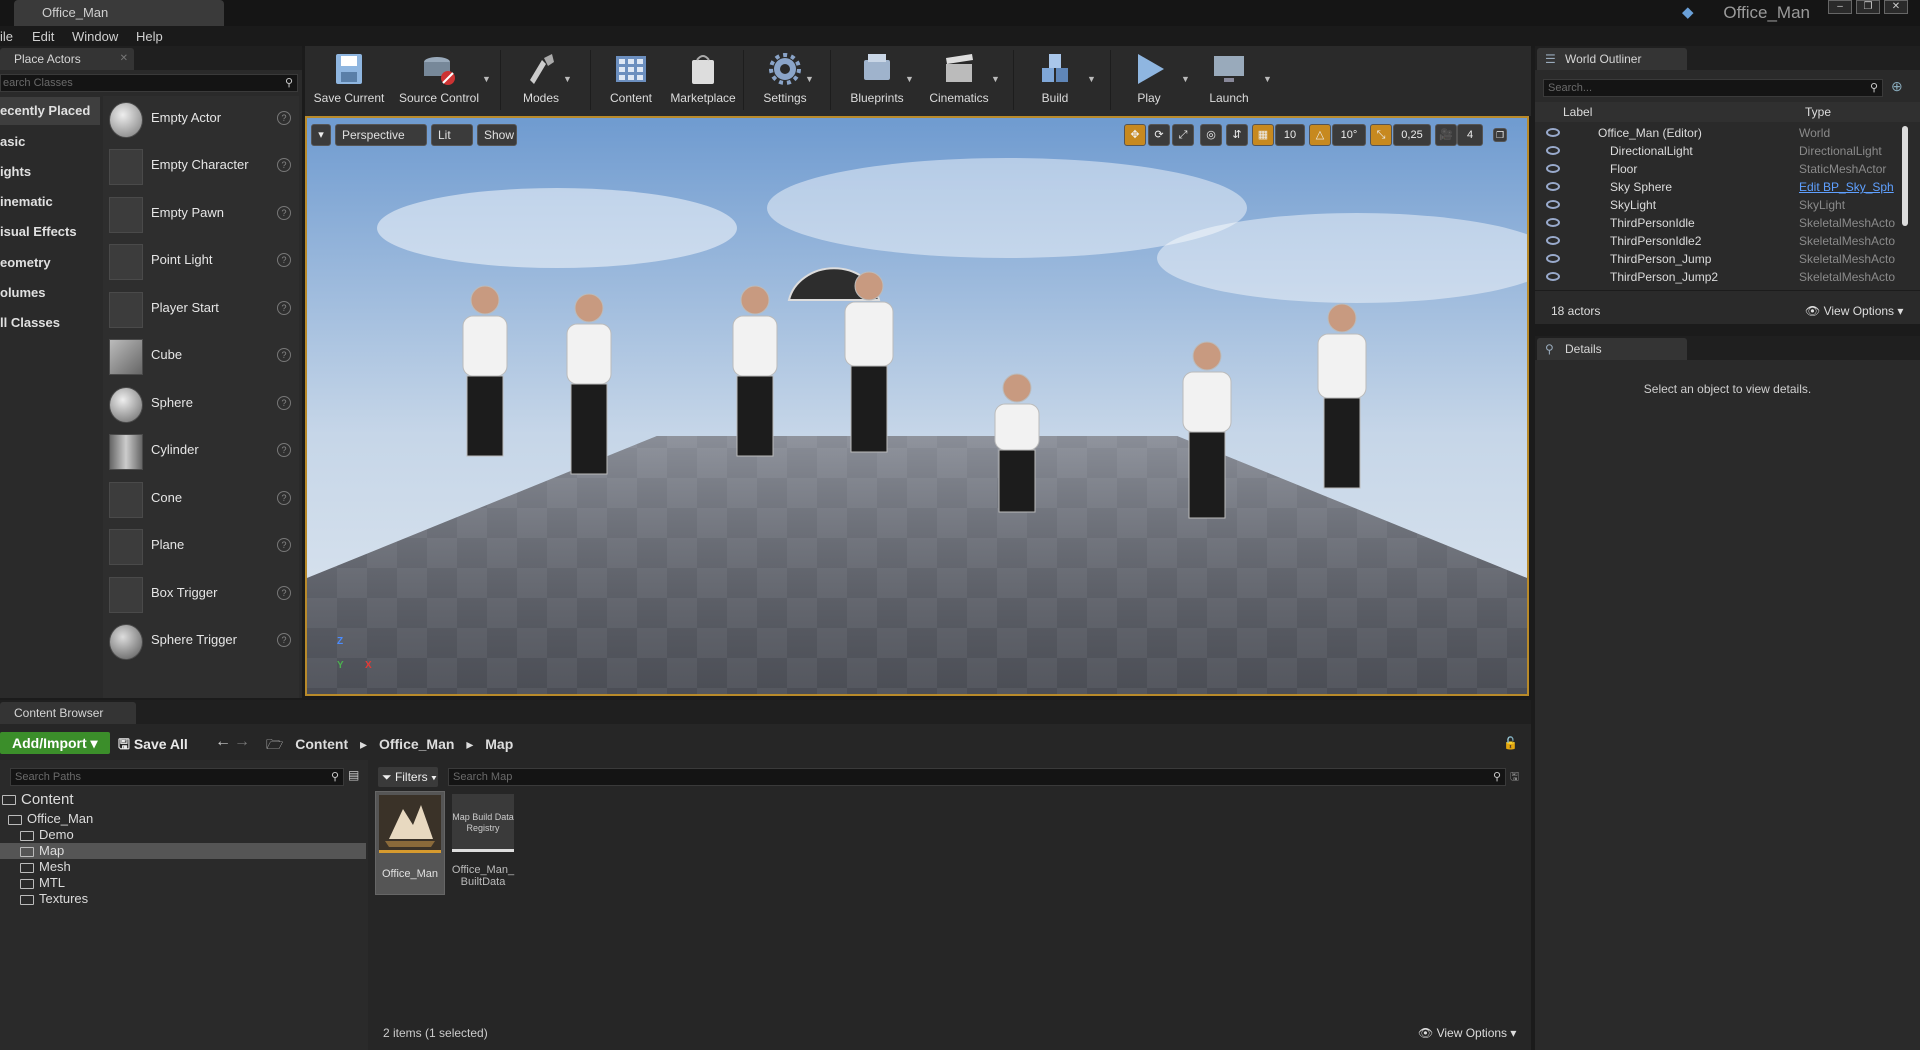 The height and width of the screenshot is (1050, 1920). I want to click on tree-item-demo: Demo, so click(47, 835).